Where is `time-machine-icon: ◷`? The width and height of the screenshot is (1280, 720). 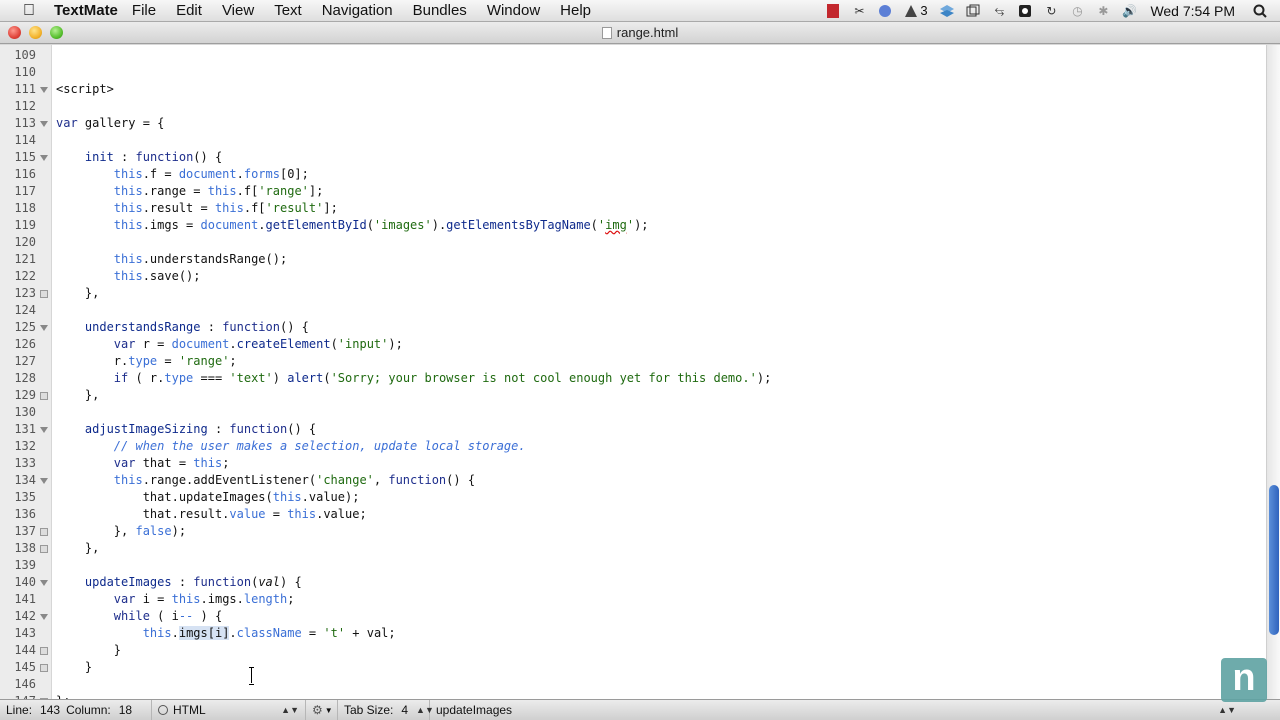 time-machine-icon: ◷ is located at coordinates (1077, 11).